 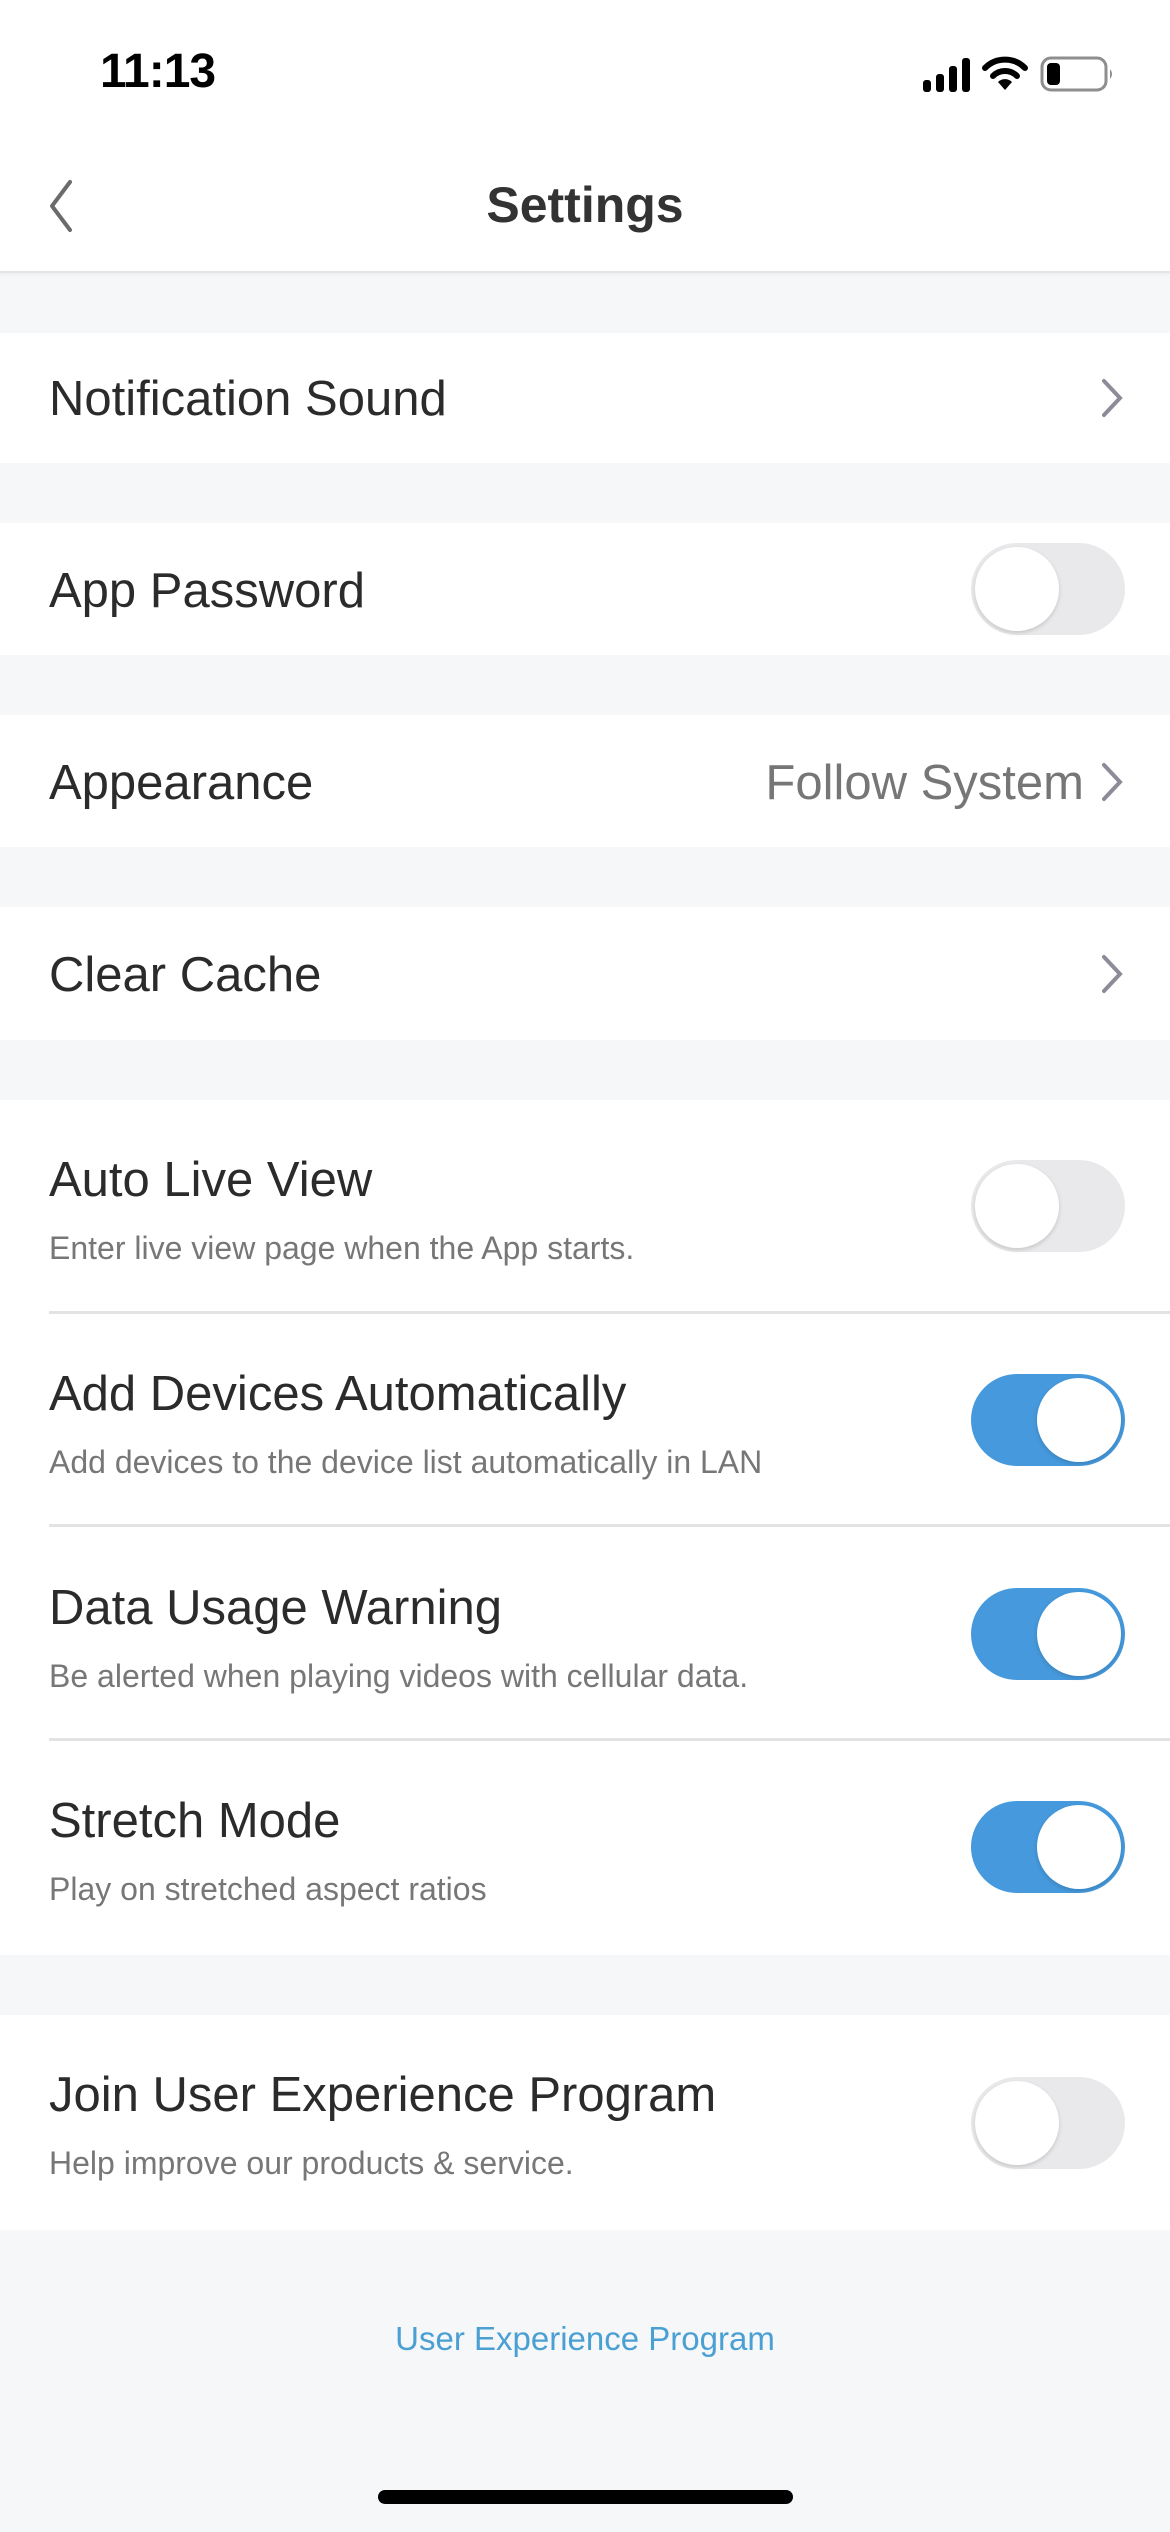 I want to click on nav-bar: Settings, so click(x=585, y=206).